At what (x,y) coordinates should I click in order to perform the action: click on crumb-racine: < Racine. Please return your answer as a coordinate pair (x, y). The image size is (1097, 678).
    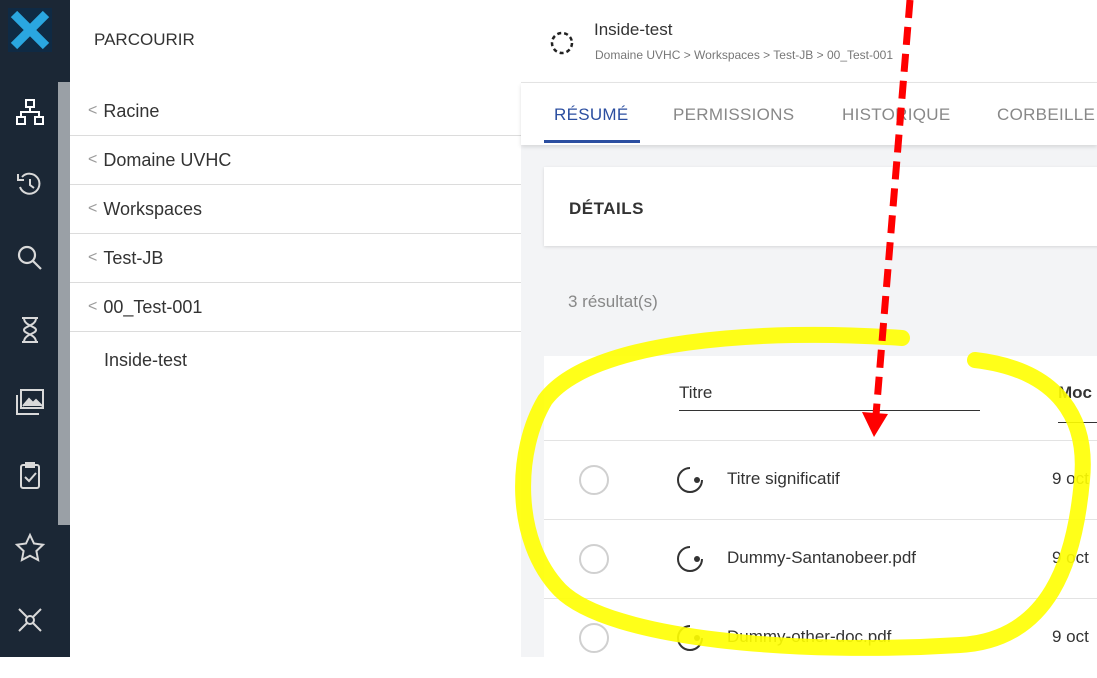
    Looking at the image, I should click on (295, 111).